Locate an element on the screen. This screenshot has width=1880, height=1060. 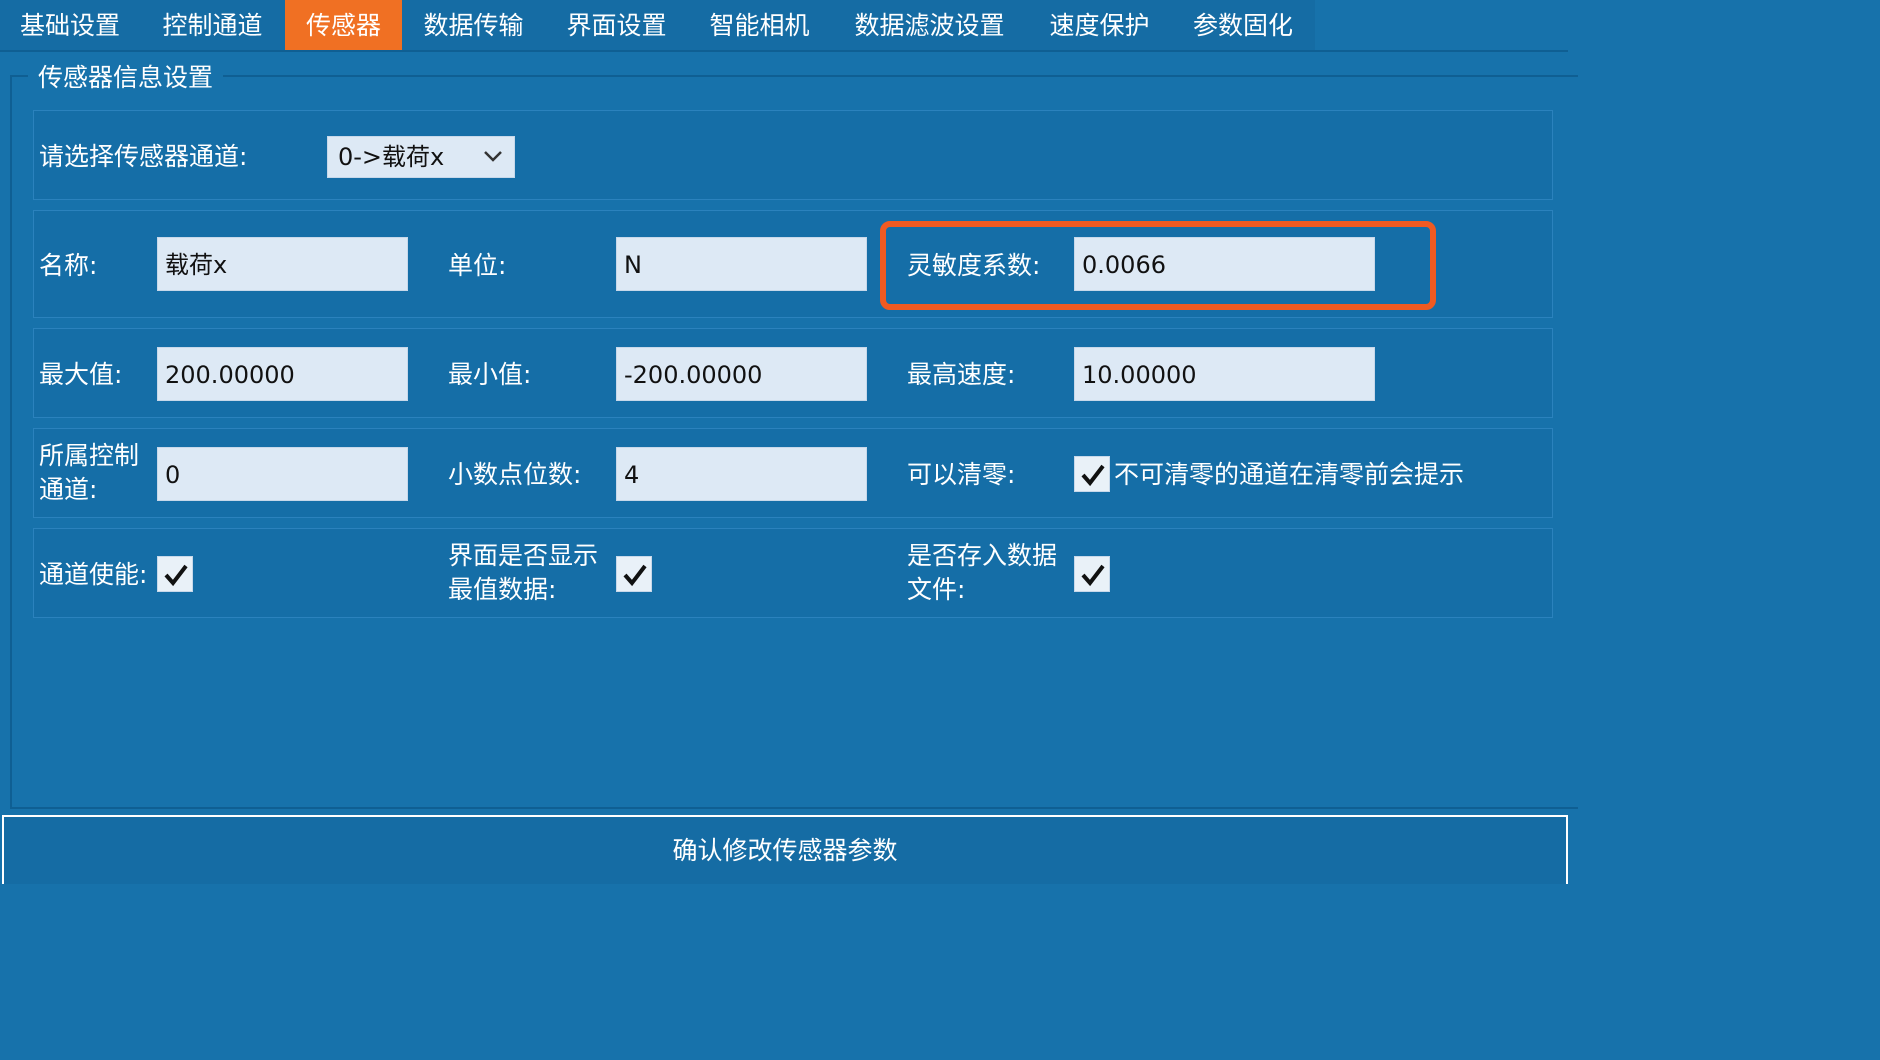
zeroable-checkbox is located at coordinates (1092, 474).